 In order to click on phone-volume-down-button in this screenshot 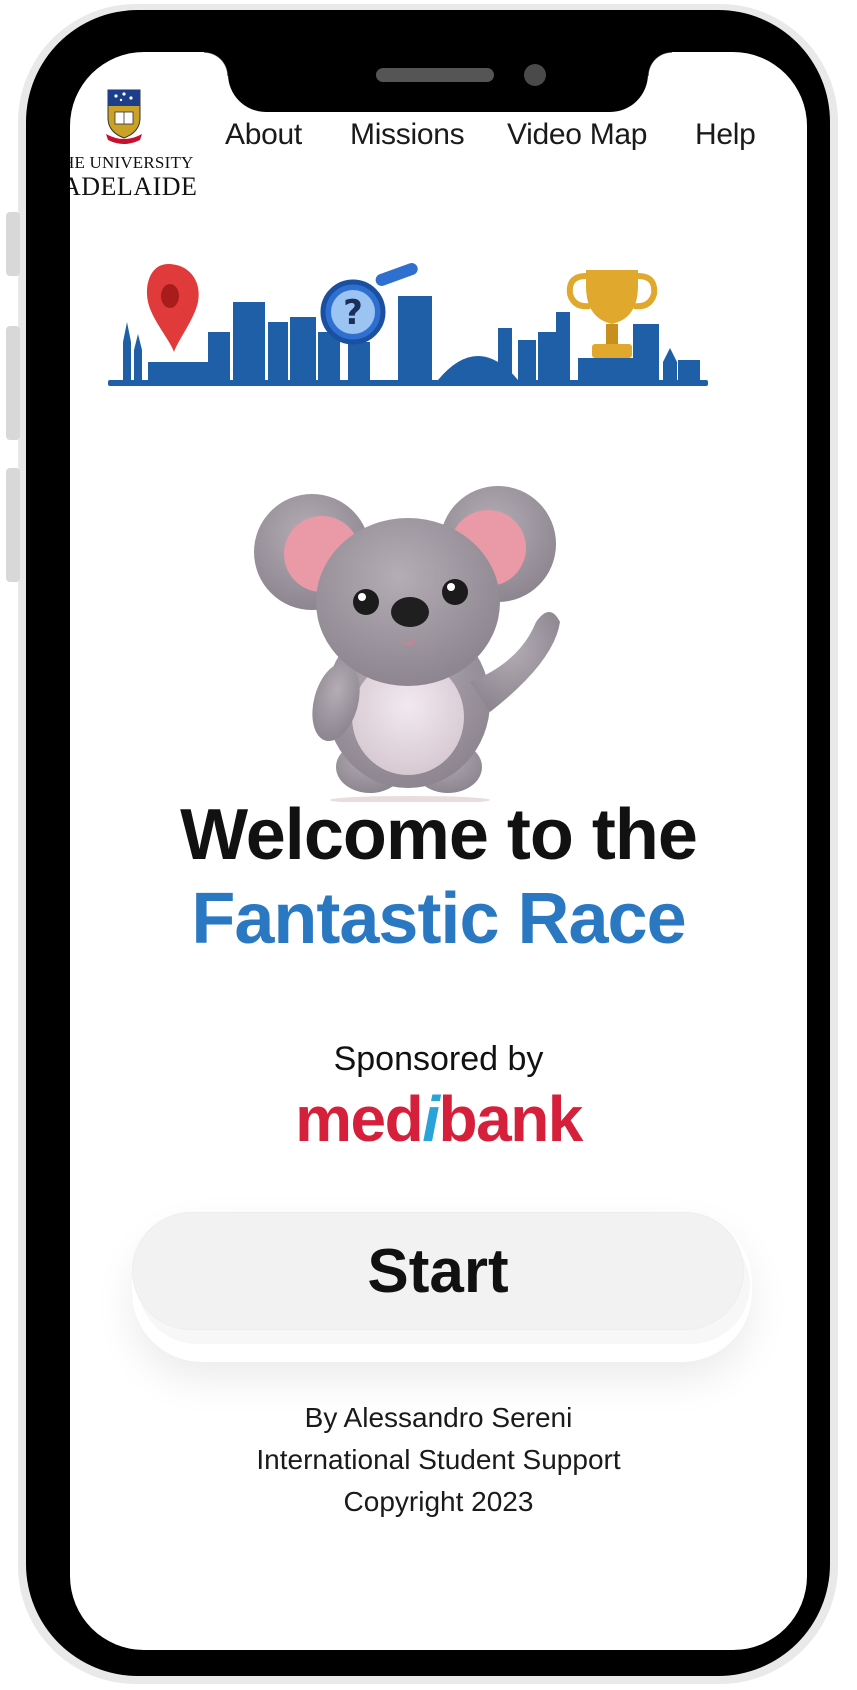, I will do `click(13, 525)`.